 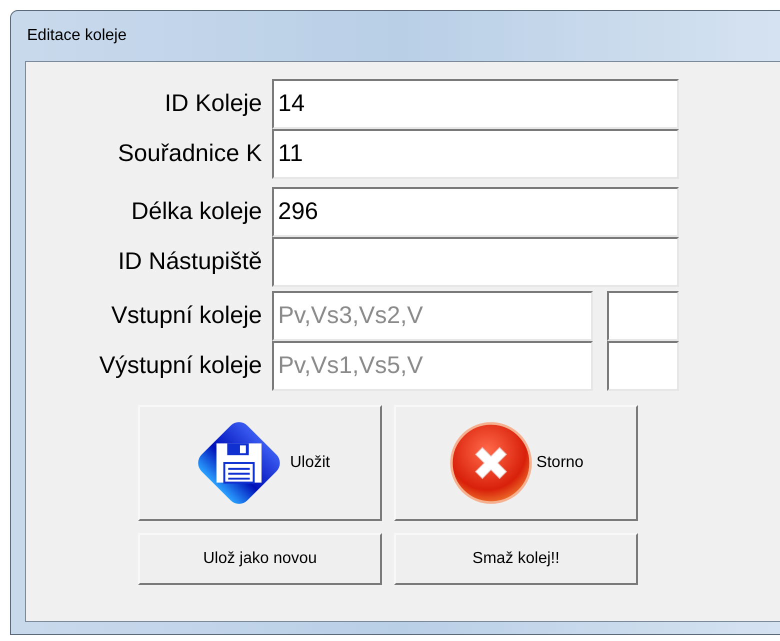 What do you see at coordinates (475, 212) in the screenshot?
I see `text-field: 296` at bounding box center [475, 212].